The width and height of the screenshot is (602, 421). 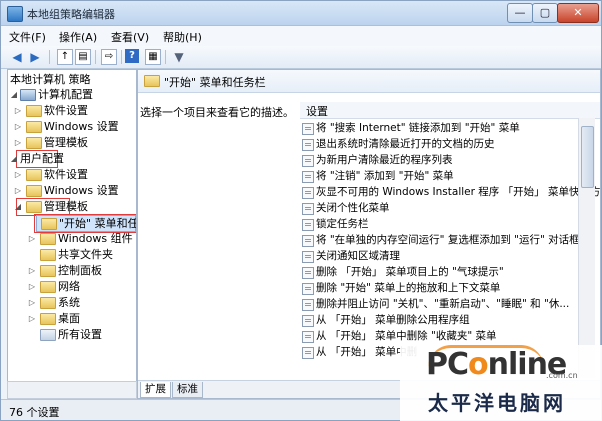 What do you see at coordinates (501, 383) in the screenshot?
I see `pconline-watermark: PConline .com.cn 太平洋电脑网` at bounding box center [501, 383].